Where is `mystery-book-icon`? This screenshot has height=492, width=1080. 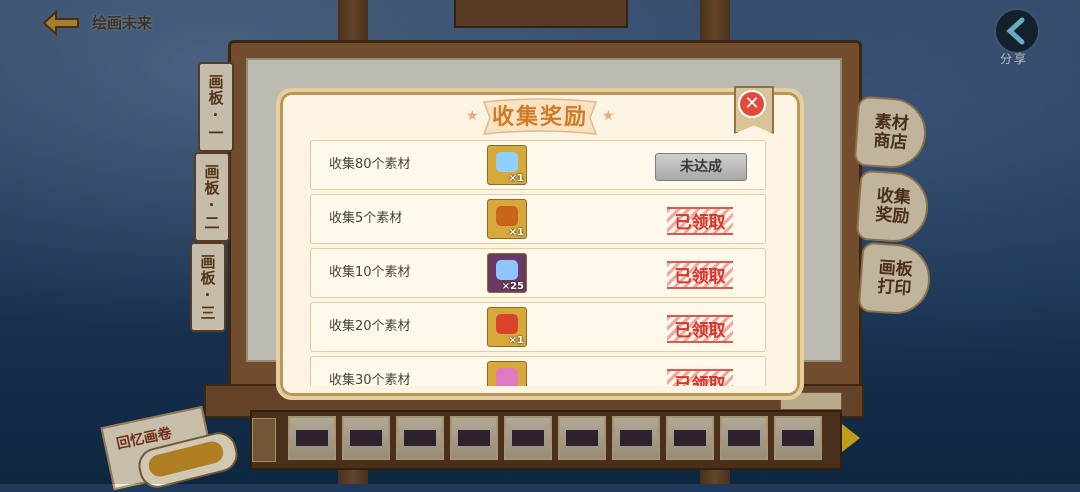 mystery-book-icon is located at coordinates (507, 324).